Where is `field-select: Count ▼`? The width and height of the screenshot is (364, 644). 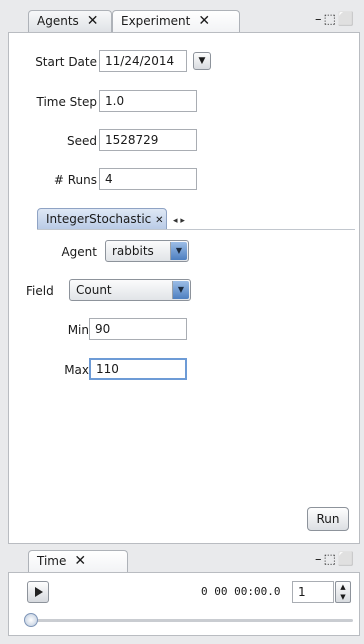 field-select: Count ▼ is located at coordinates (130, 290).